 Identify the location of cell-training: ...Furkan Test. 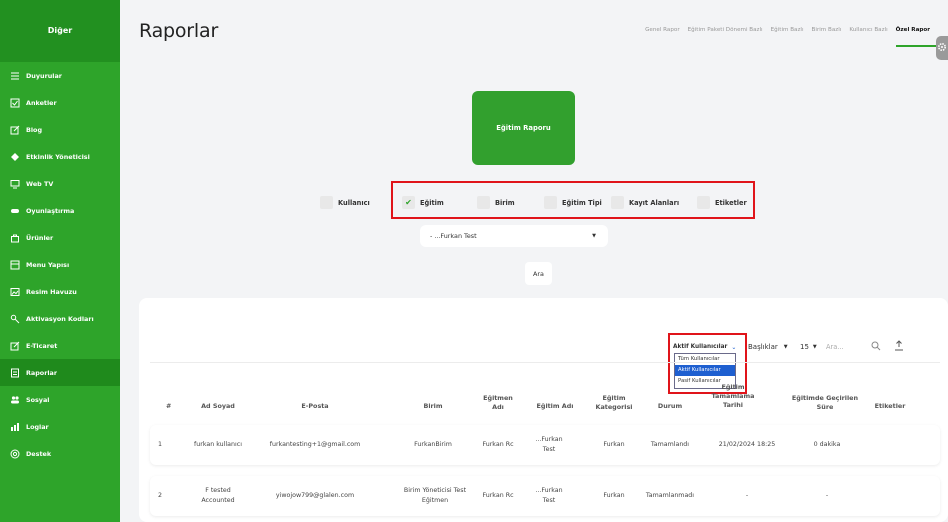
(549, 444).